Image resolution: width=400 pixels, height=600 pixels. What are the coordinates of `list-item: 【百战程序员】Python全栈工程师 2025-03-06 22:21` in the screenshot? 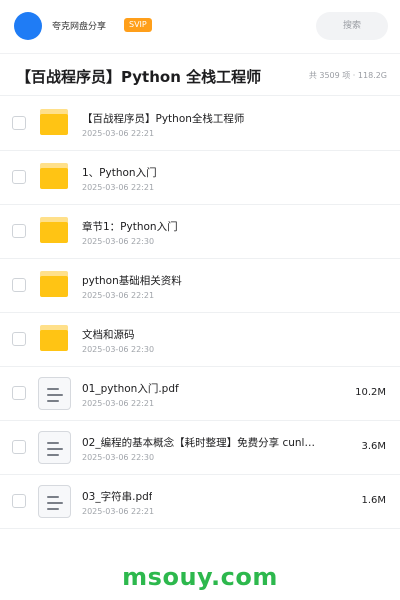 It's located at (200, 124).